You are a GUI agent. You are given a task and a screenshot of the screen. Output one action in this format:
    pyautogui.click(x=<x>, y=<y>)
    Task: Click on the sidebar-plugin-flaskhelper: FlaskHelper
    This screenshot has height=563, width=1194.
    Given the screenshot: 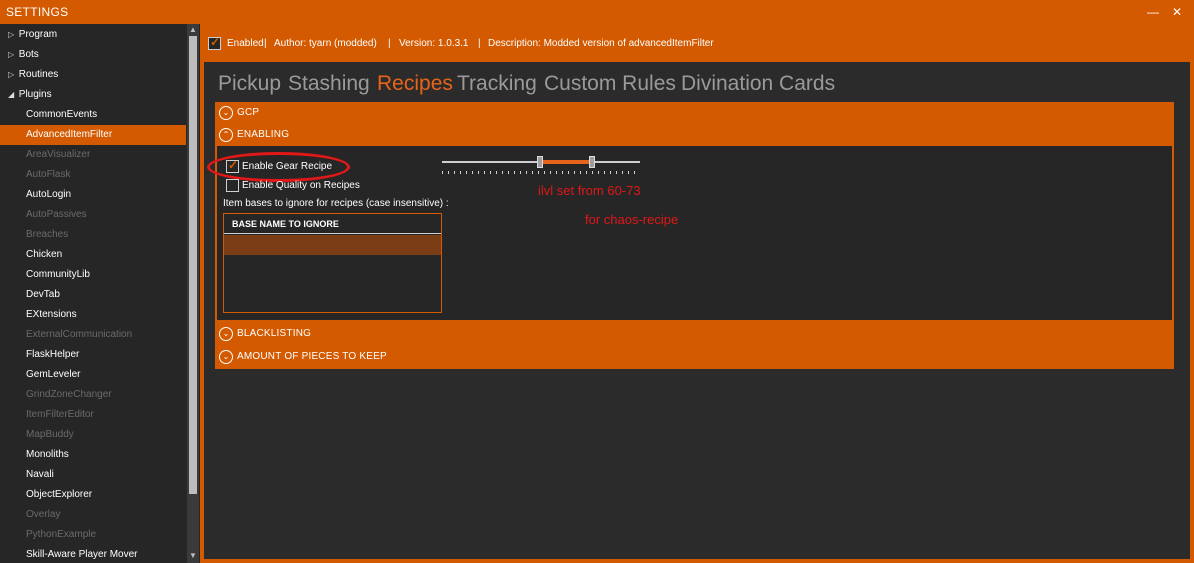 What is the action you would take?
    pyautogui.click(x=93, y=355)
    